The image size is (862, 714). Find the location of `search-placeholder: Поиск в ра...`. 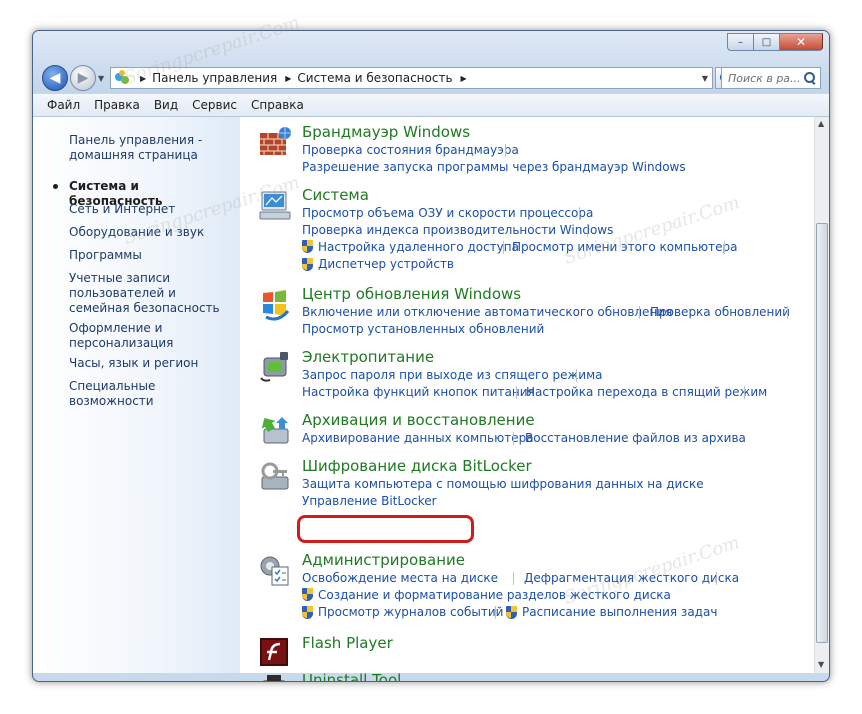

search-placeholder: Поиск в ра... is located at coordinates (764, 78).